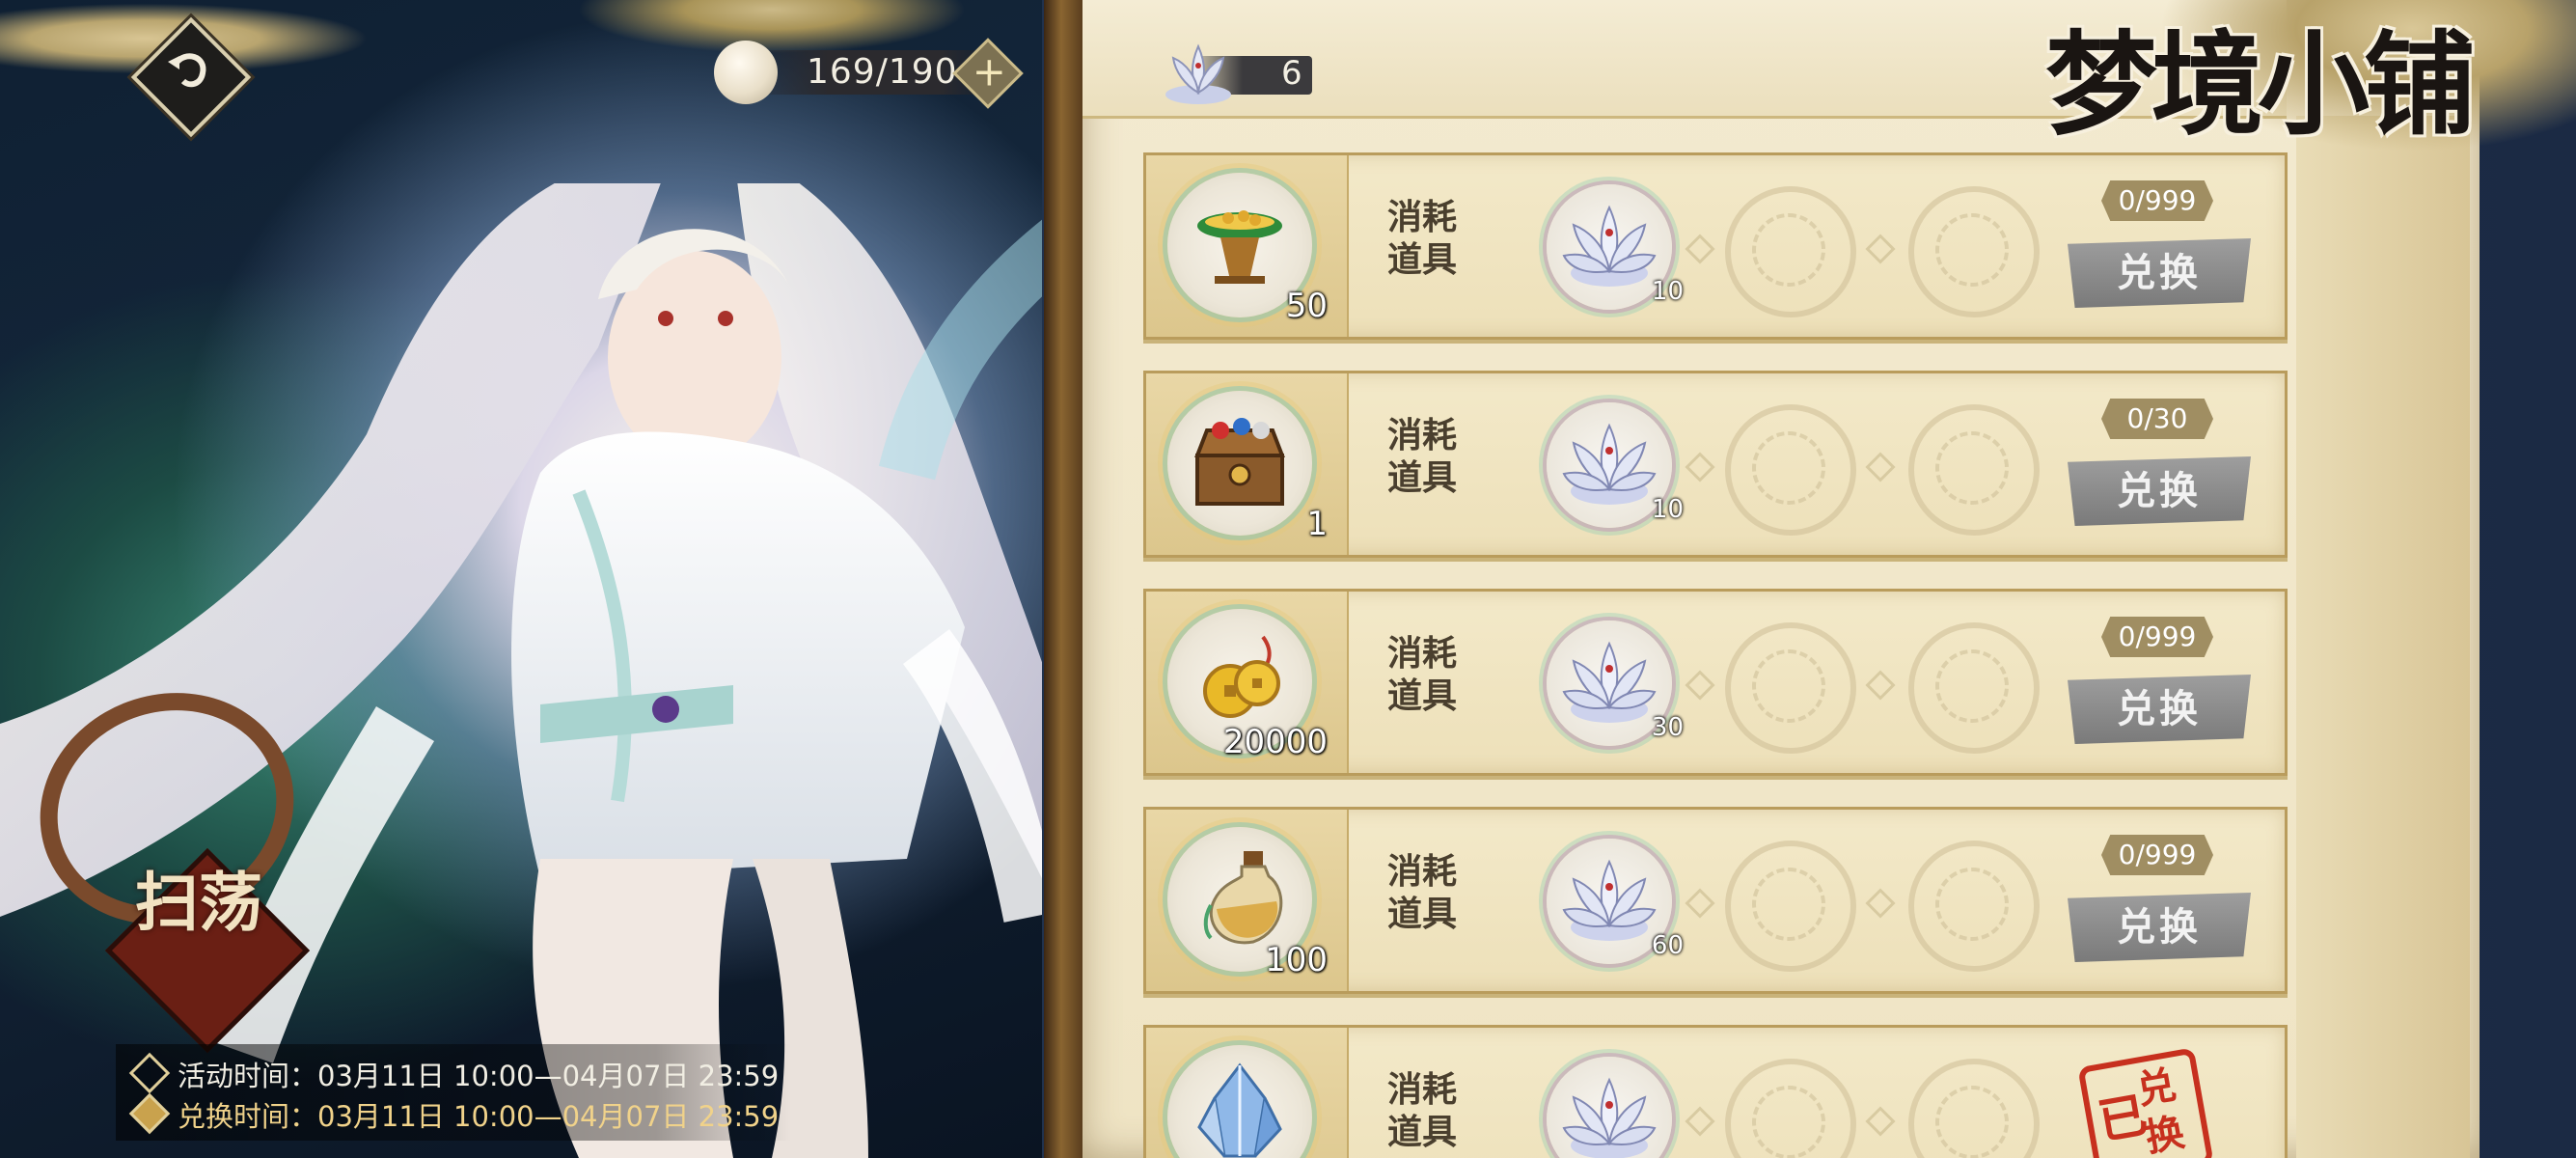  I want to click on item-icon-panel: 1, so click(1248, 464).